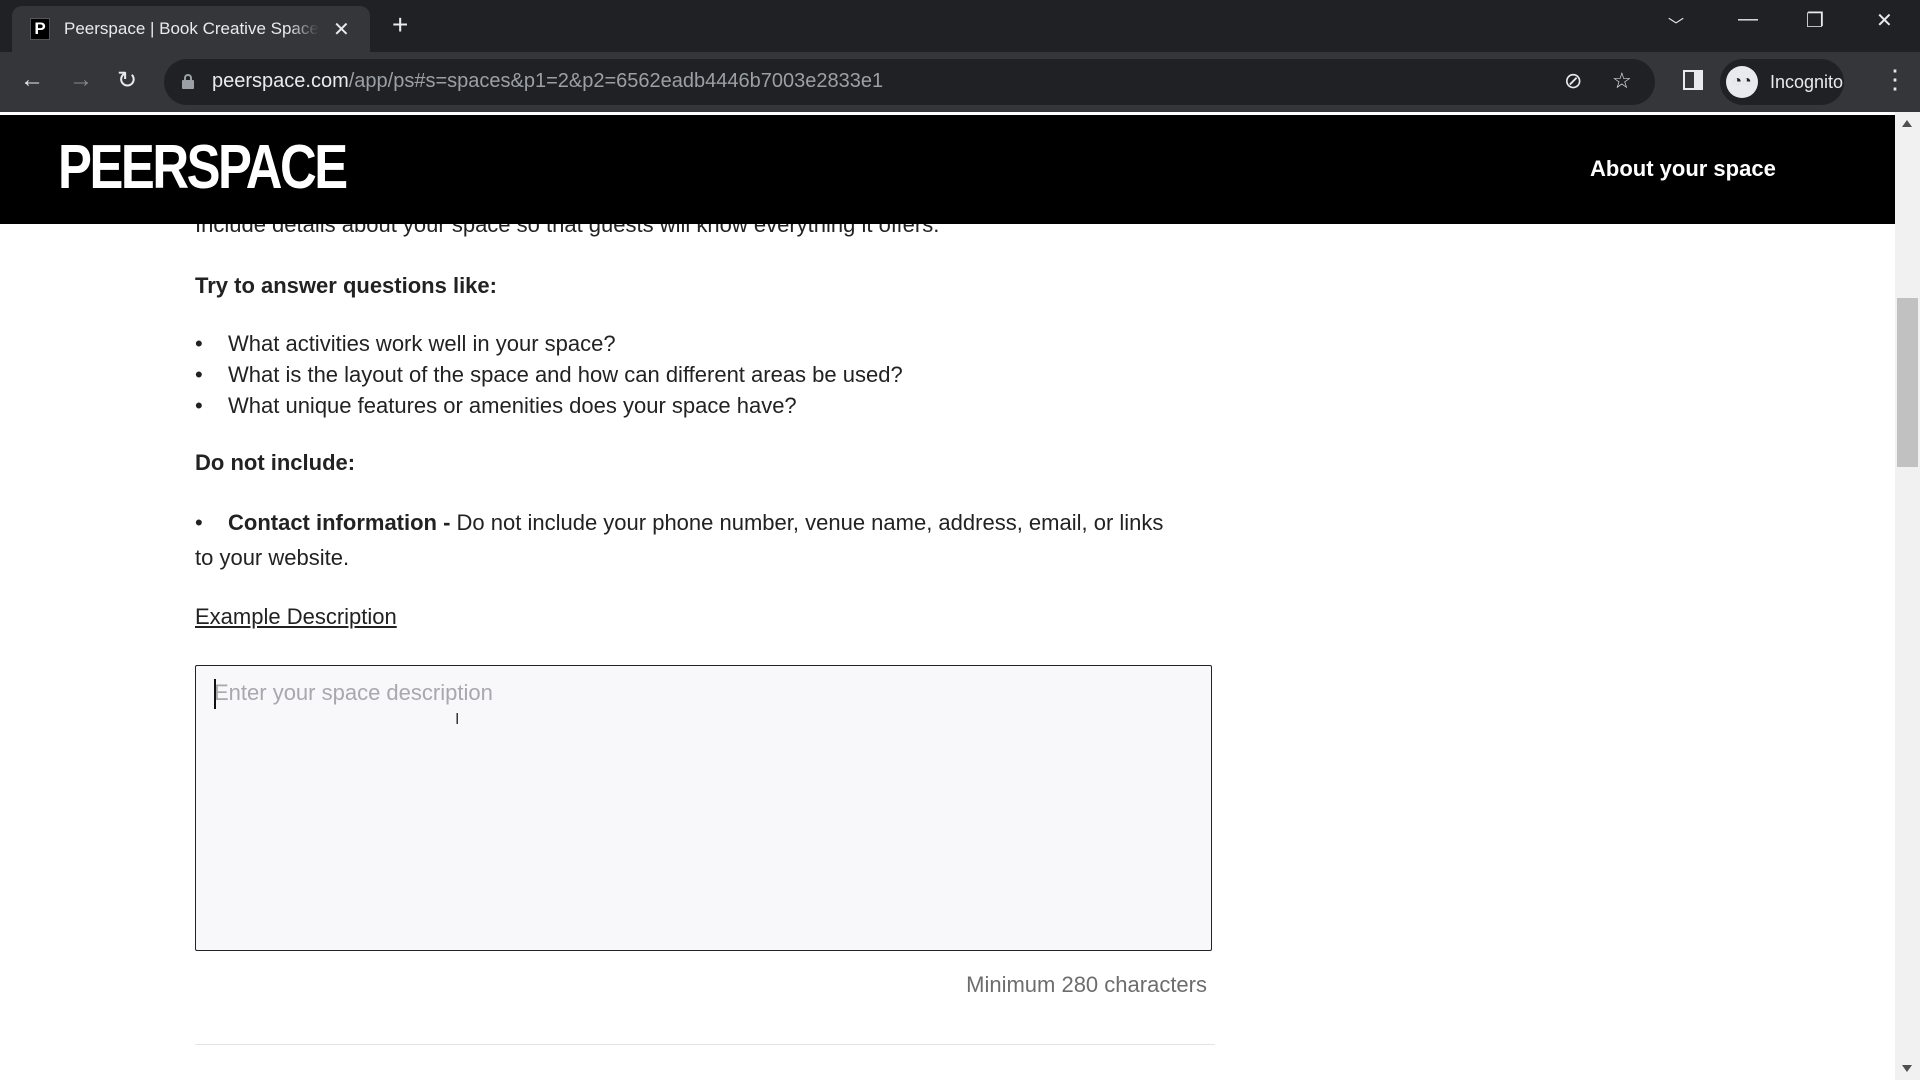  What do you see at coordinates (405, 344) in the screenshot?
I see `question-item: What activities work well in your space?` at bounding box center [405, 344].